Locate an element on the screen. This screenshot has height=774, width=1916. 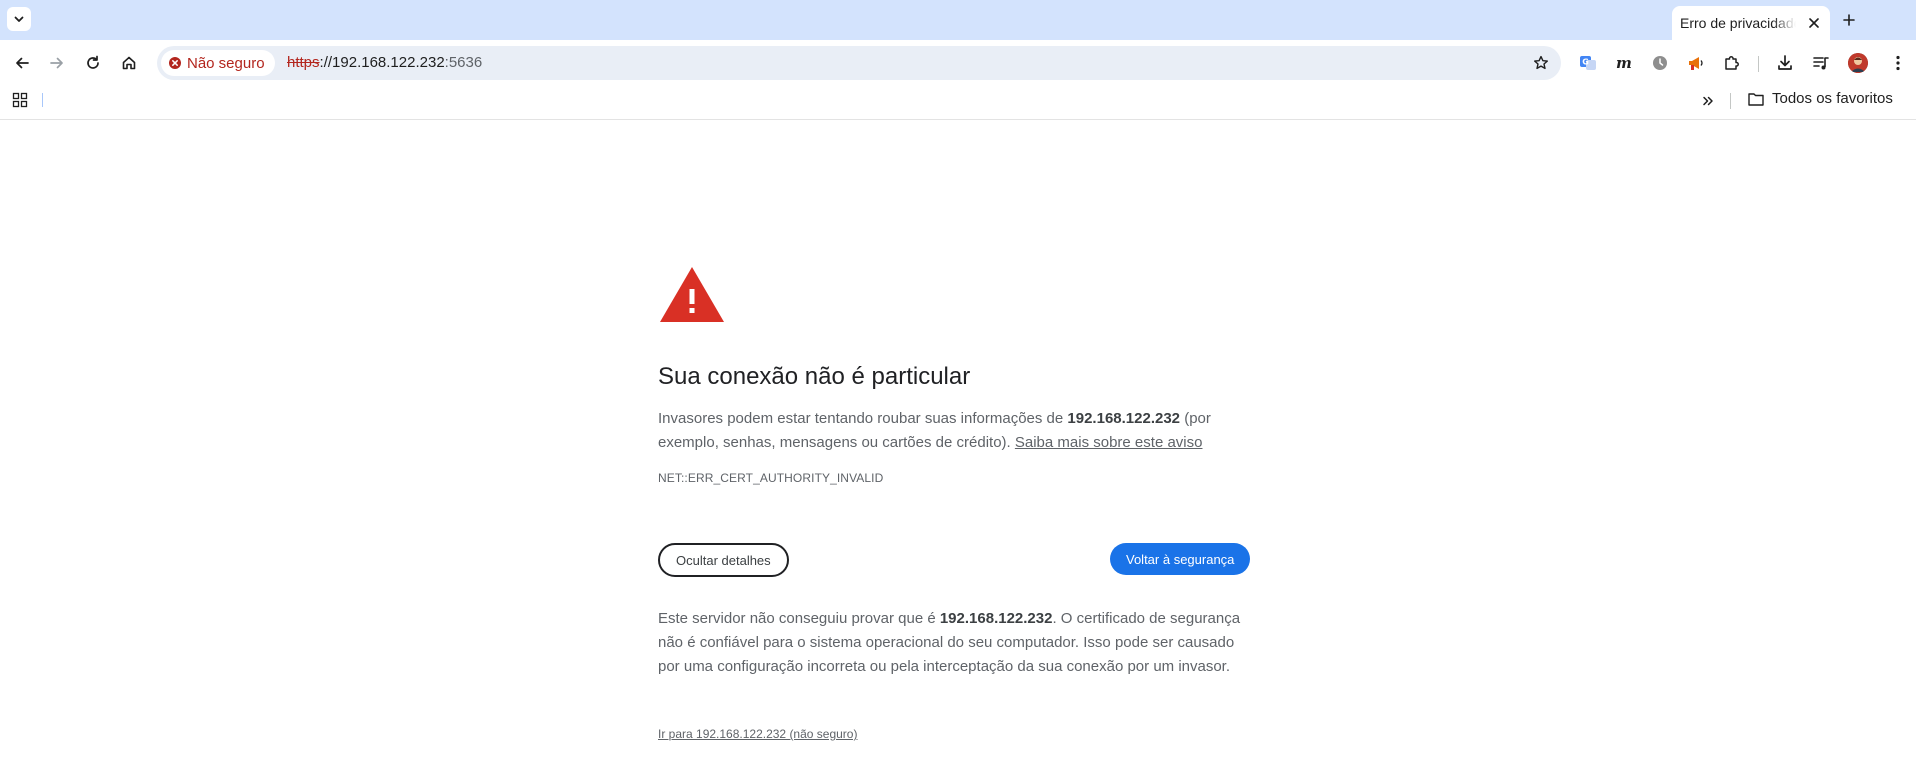
tab-title: Erro de privacidade is located at coordinates (1738, 23).